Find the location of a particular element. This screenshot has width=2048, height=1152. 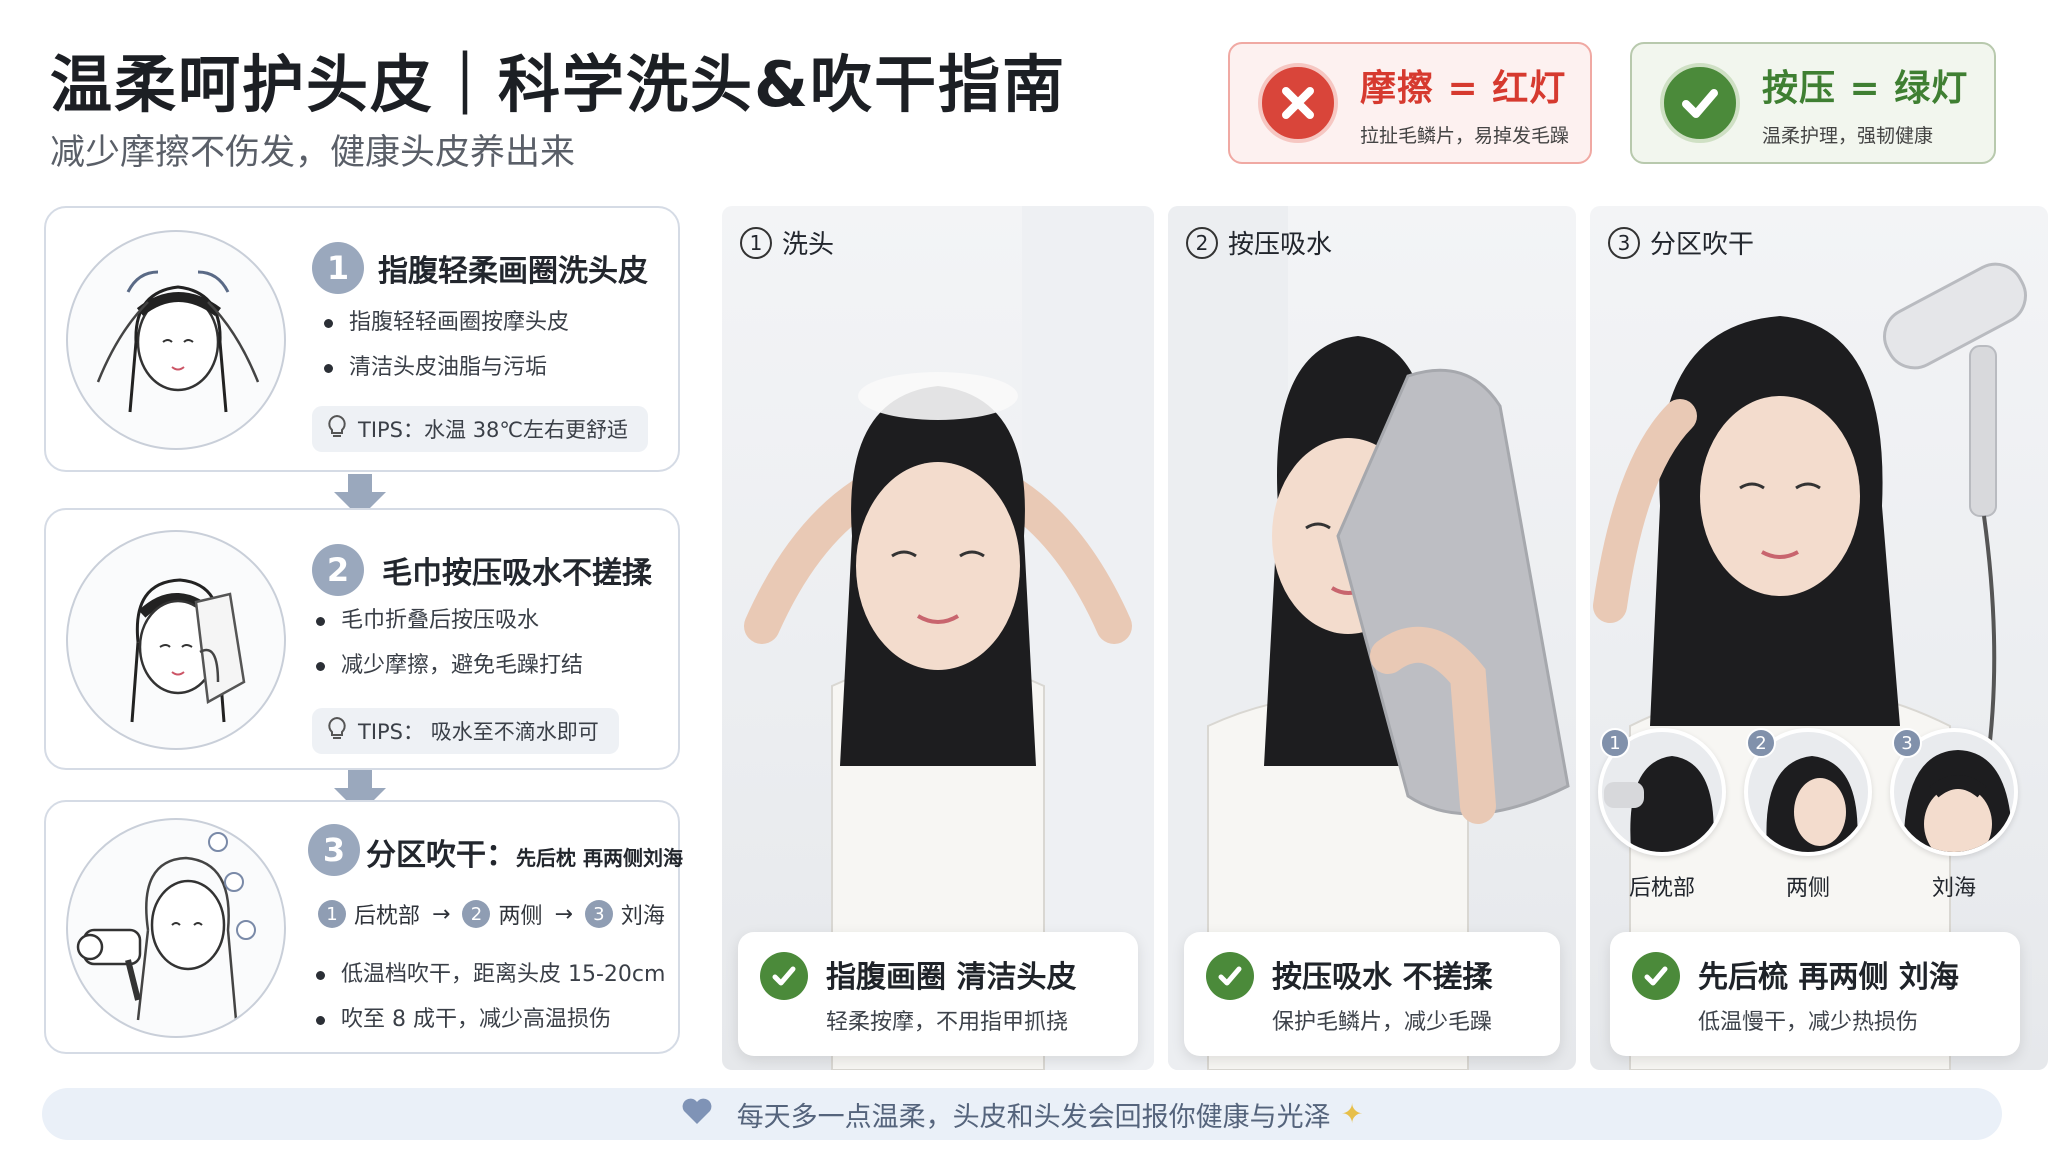

zone-label: 两侧 is located at coordinates (1807, 888).